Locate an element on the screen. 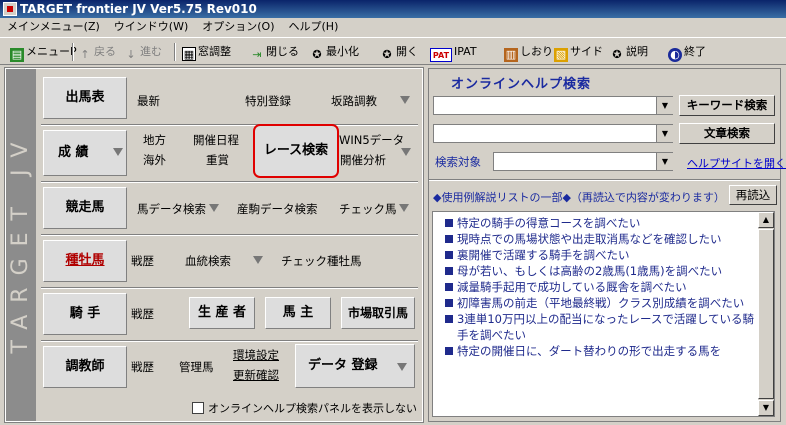 The image size is (786, 425). list-item: 裏開催で活躍する騎手を調べたい is located at coordinates (595, 255).